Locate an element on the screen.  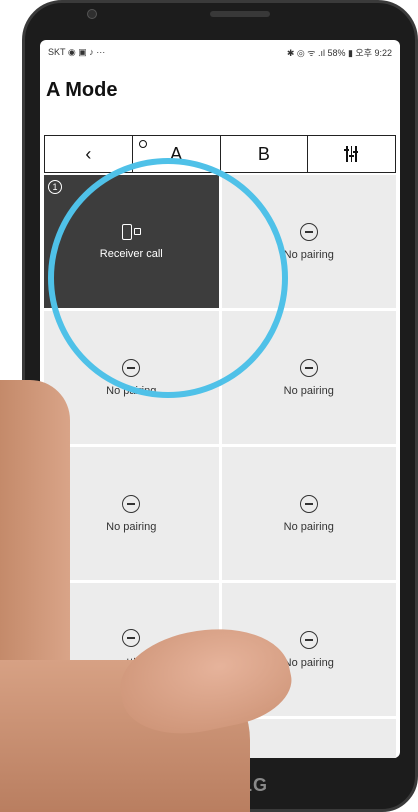
earpiece is located at coordinates (240, 14).